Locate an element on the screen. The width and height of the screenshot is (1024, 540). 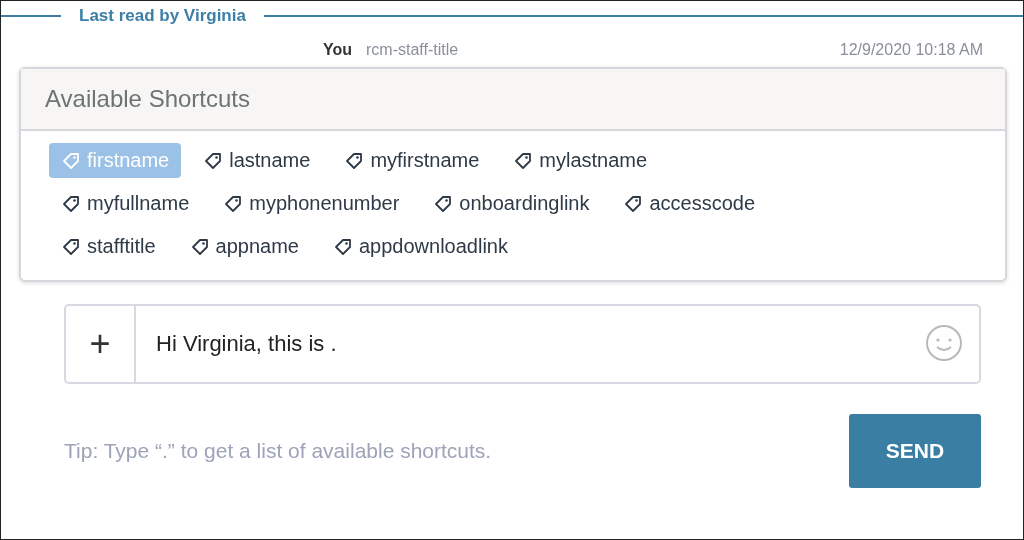
emoji-icon is located at coordinates (944, 343).